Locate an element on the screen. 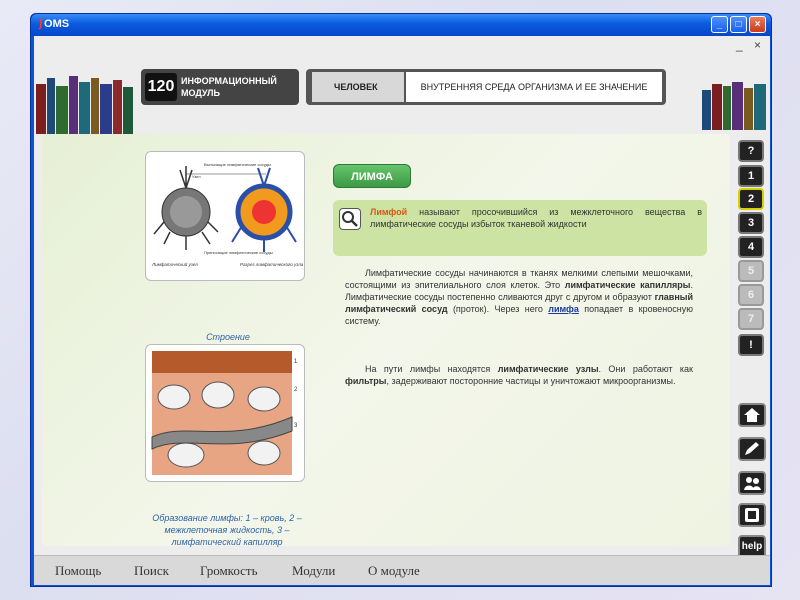  menu-help: Помощь is located at coordinates (78, 571).